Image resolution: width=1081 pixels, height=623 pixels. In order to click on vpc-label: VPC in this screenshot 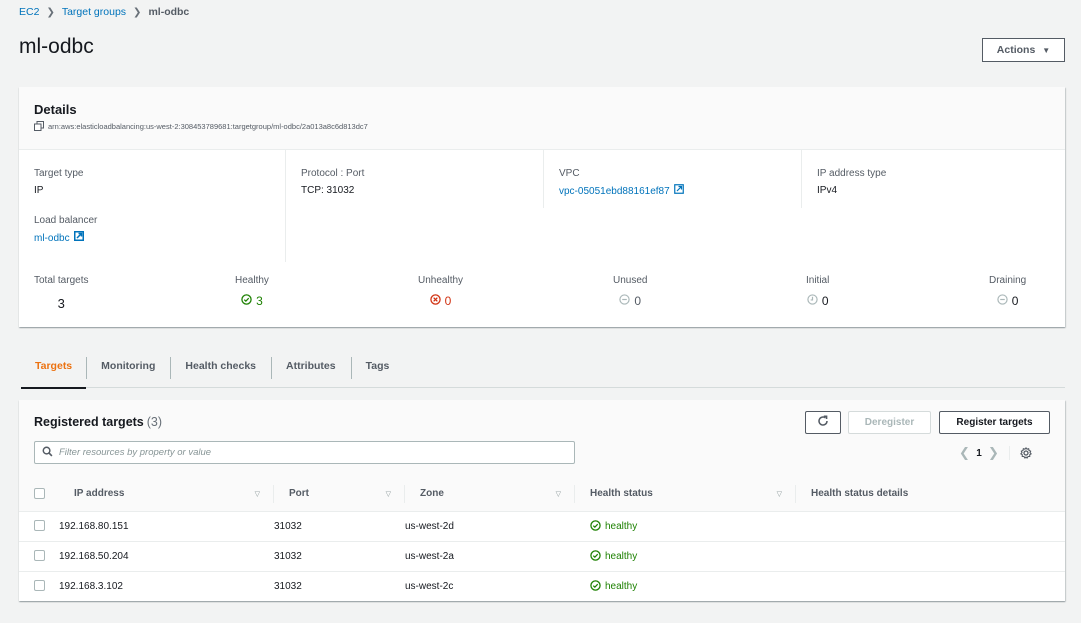, I will do `click(569, 173)`.